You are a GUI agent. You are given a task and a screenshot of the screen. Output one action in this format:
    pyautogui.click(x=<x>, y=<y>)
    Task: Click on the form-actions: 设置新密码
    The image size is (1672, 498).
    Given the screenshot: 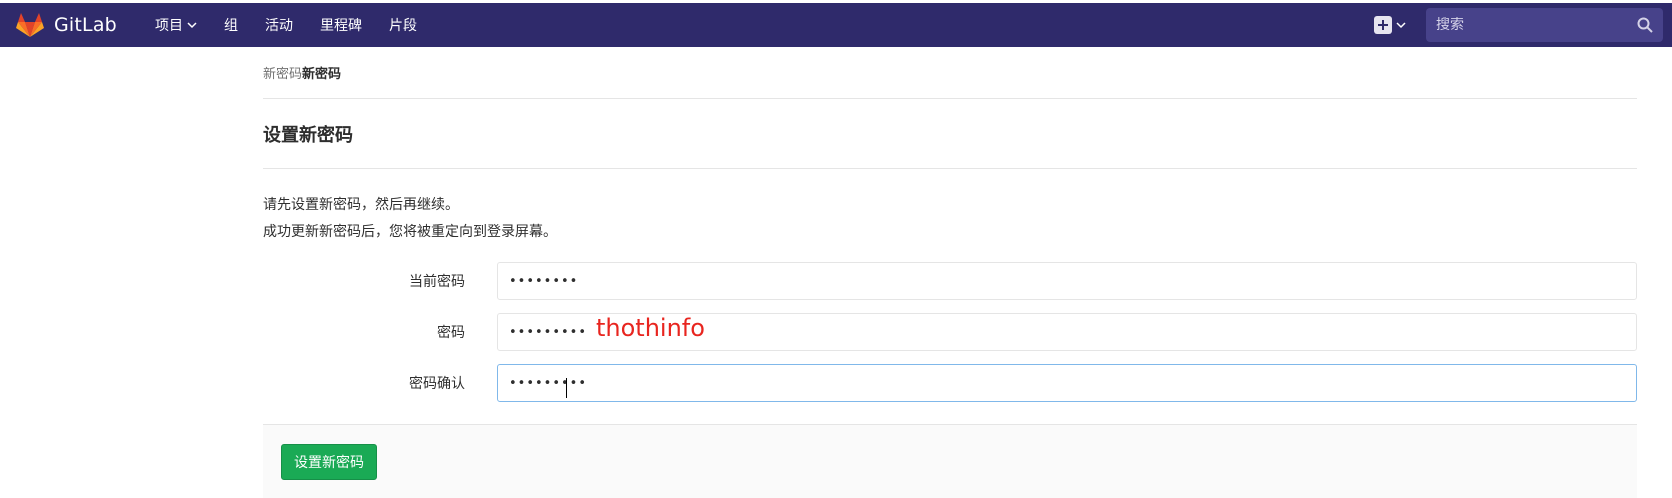 What is the action you would take?
    pyautogui.click(x=950, y=461)
    